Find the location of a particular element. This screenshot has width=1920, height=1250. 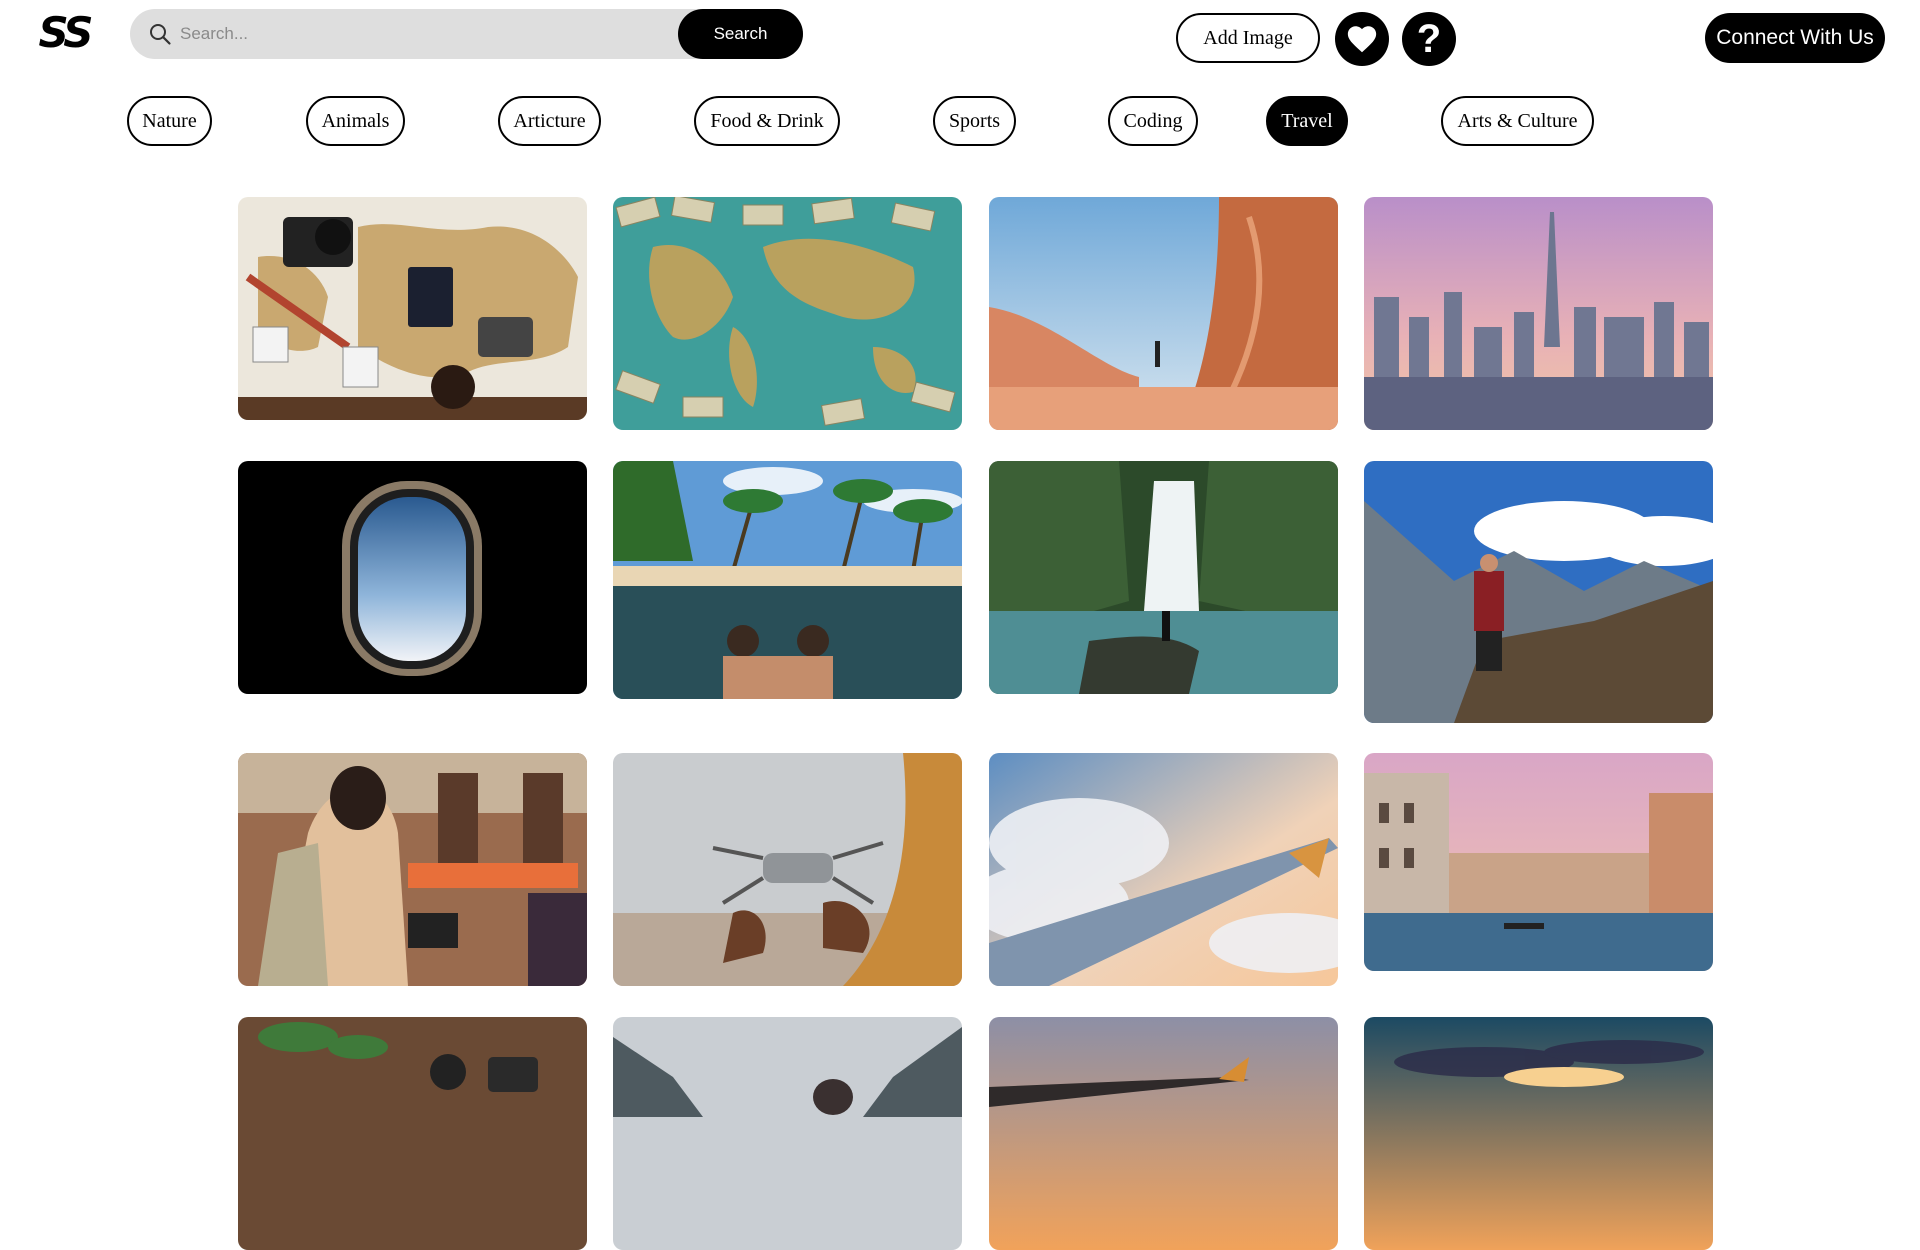

search-bar: Search is located at coordinates (466, 34).